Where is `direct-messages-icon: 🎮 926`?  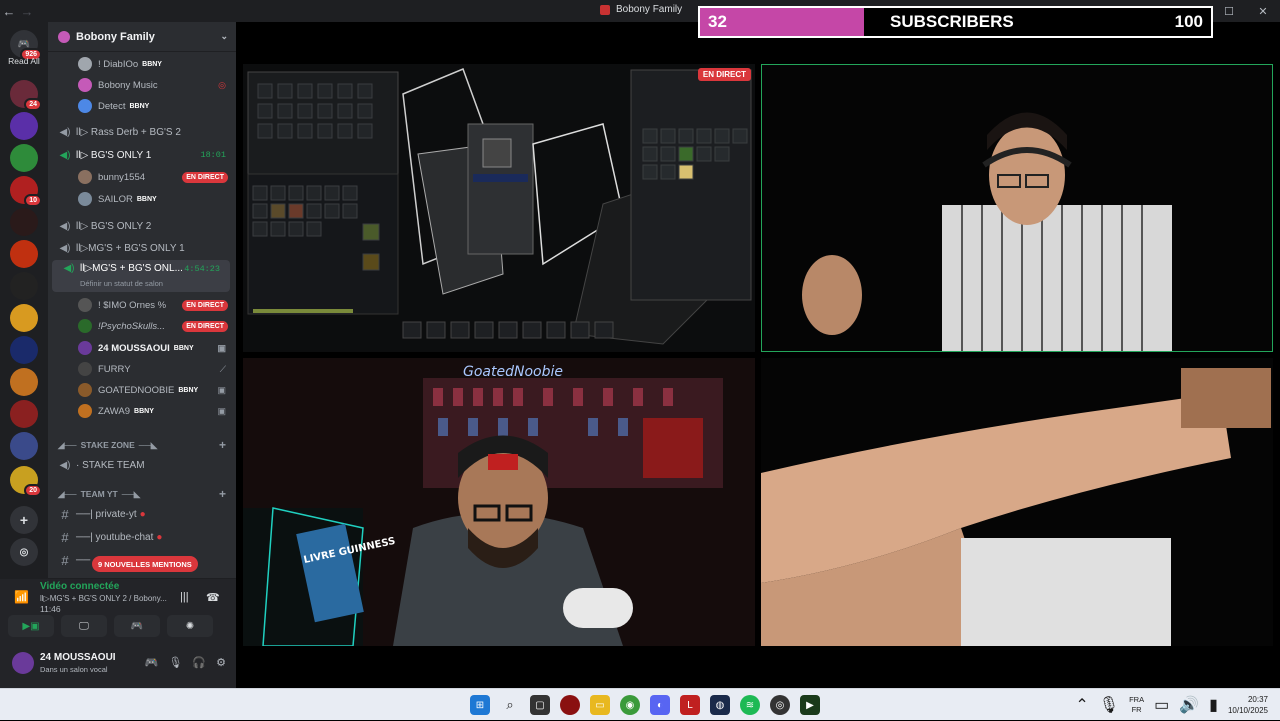
direct-messages-icon: 🎮 926 is located at coordinates (26, 45).